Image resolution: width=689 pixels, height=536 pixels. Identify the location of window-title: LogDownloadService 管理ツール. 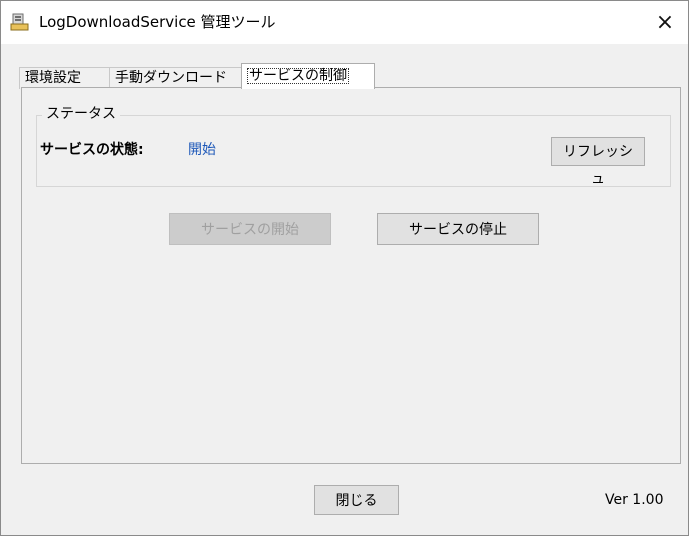
(157, 22).